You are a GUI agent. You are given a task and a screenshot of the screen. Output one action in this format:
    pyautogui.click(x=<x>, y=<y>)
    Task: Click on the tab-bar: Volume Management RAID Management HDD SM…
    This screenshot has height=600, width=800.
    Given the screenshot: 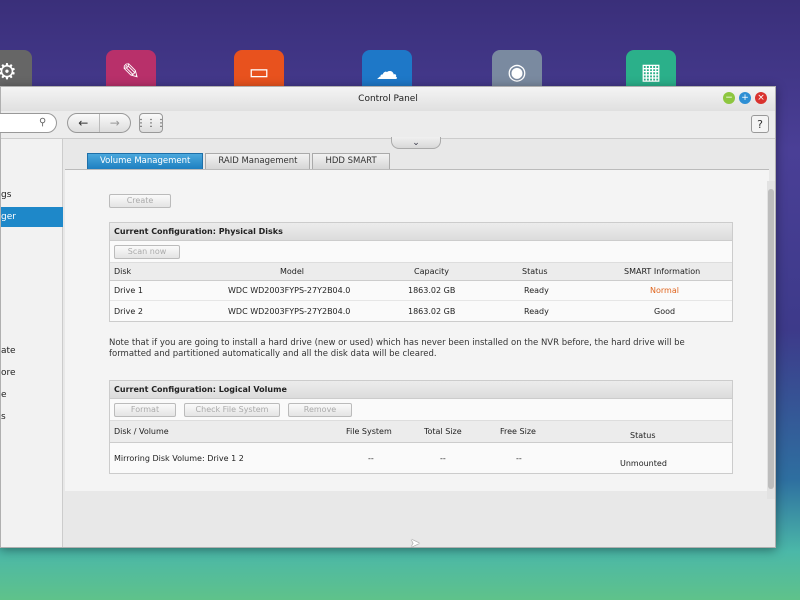 What is the action you would take?
    pyautogui.click(x=238, y=161)
    